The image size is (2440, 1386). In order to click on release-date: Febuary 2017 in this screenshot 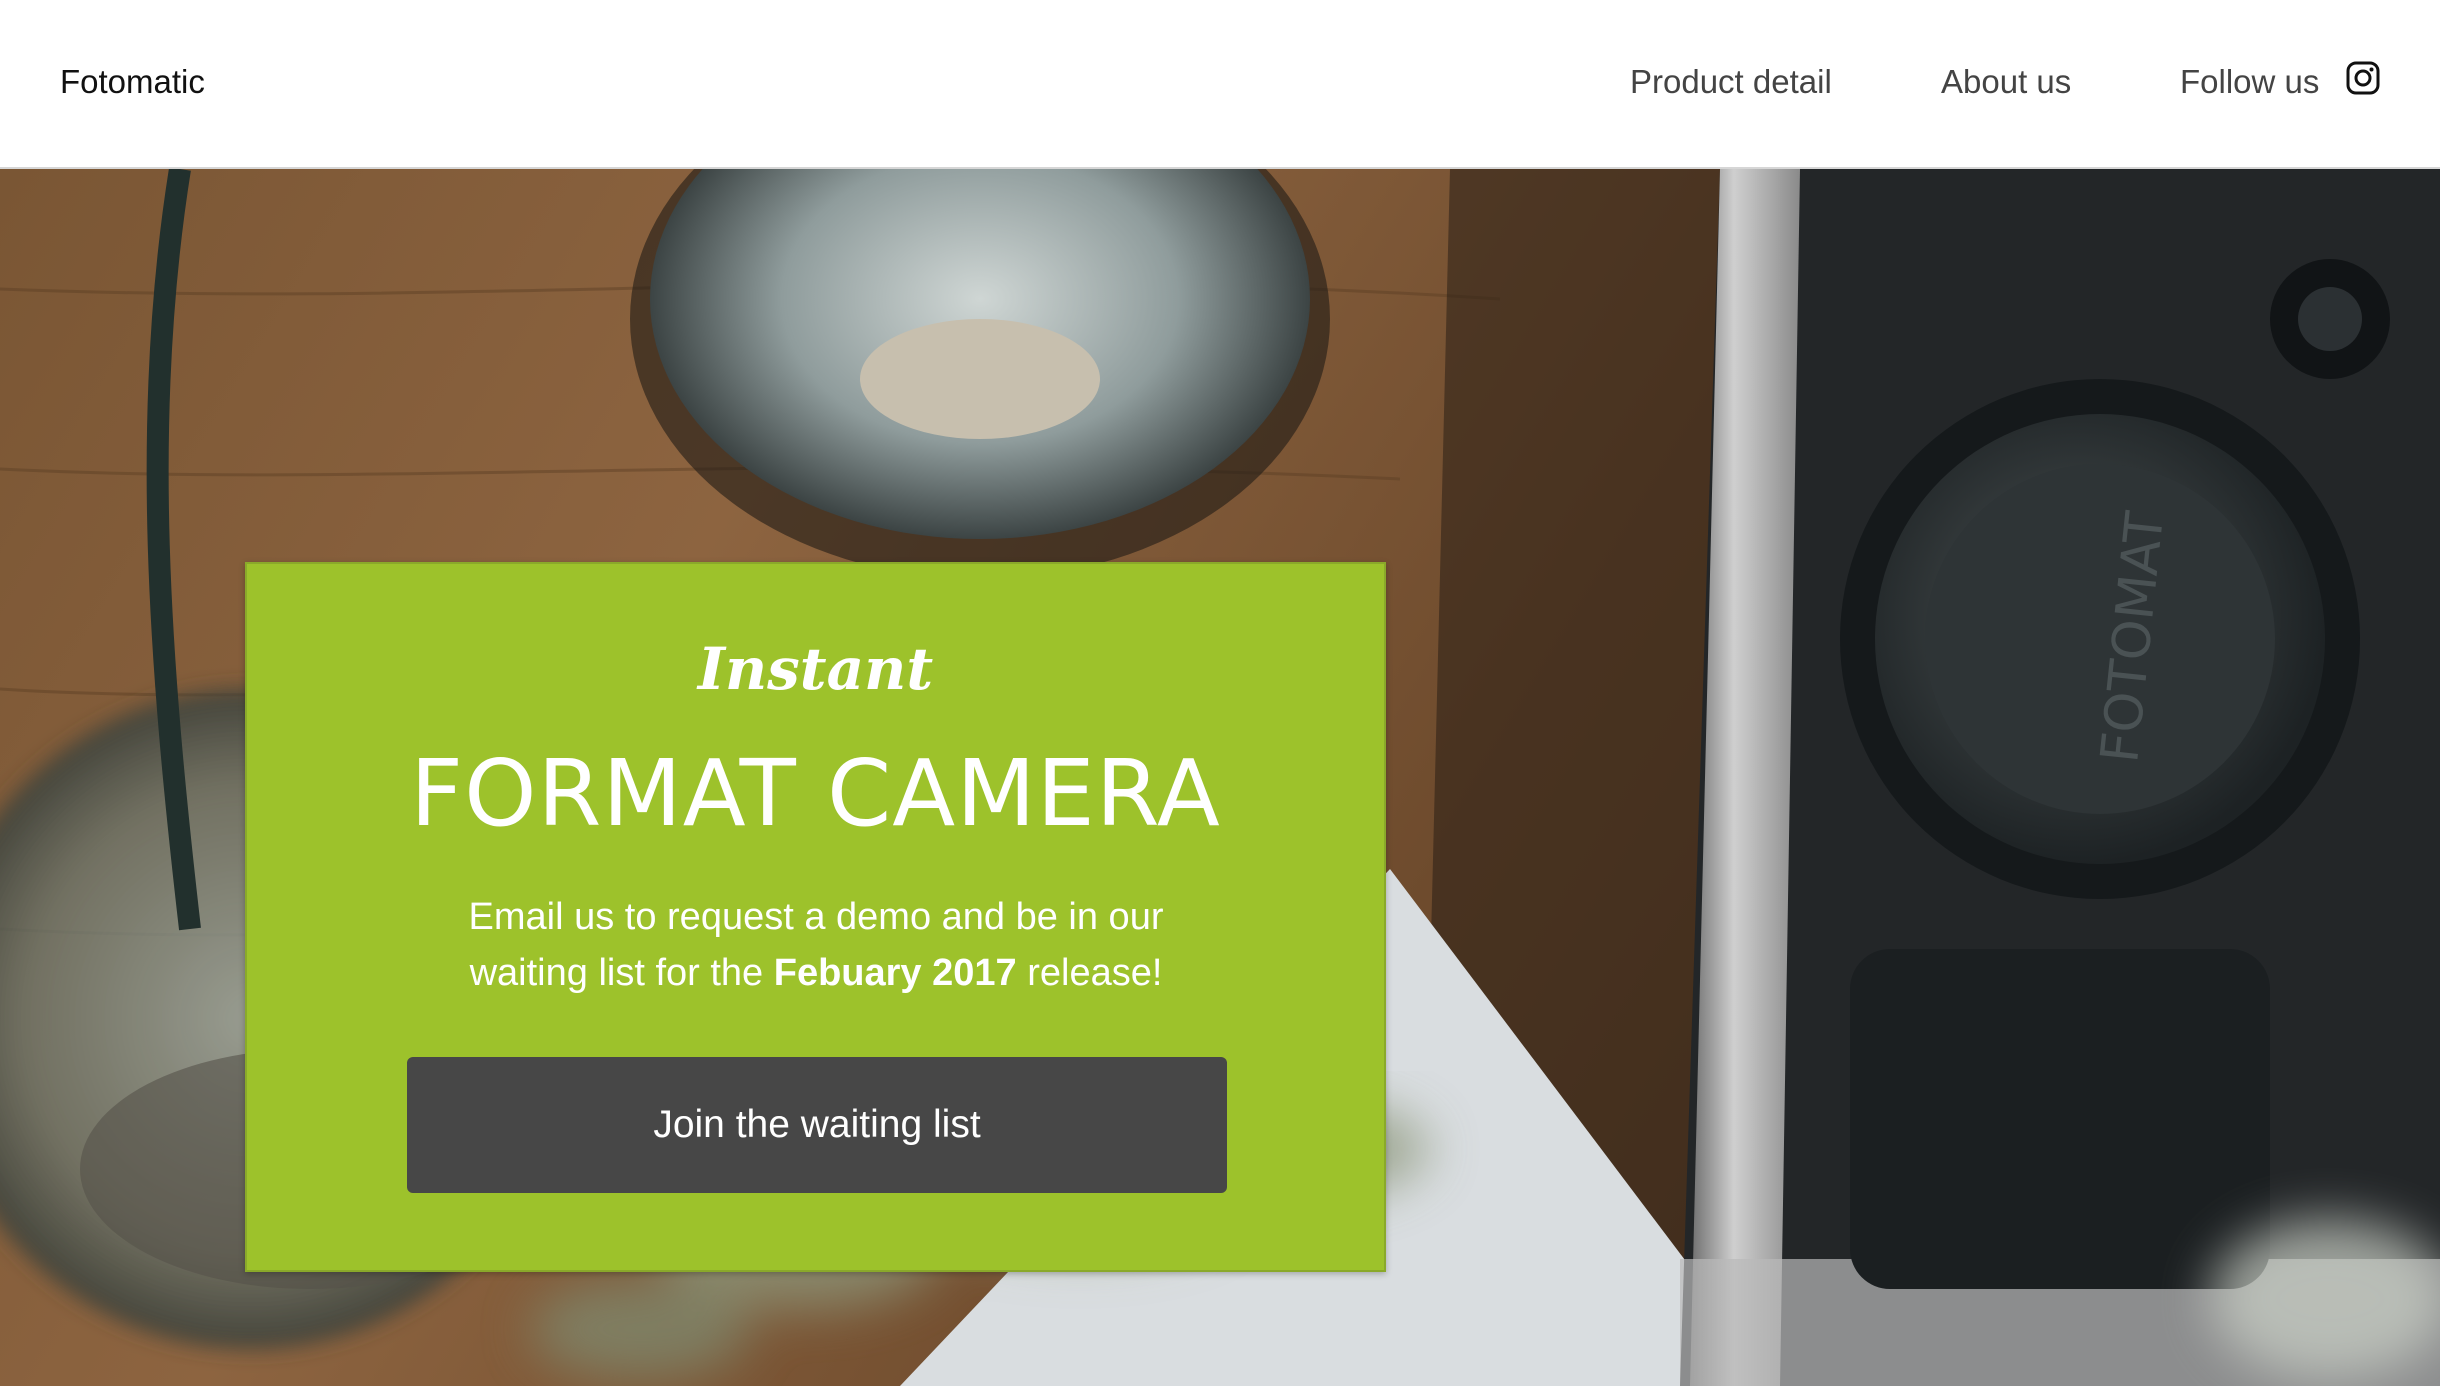, I will do `click(895, 973)`.